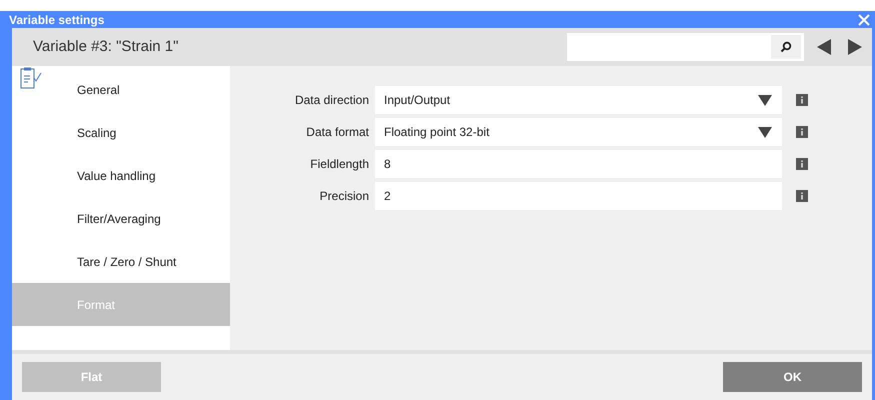  What do you see at coordinates (121, 175) in the screenshot?
I see `sidebar-item: Value handling` at bounding box center [121, 175].